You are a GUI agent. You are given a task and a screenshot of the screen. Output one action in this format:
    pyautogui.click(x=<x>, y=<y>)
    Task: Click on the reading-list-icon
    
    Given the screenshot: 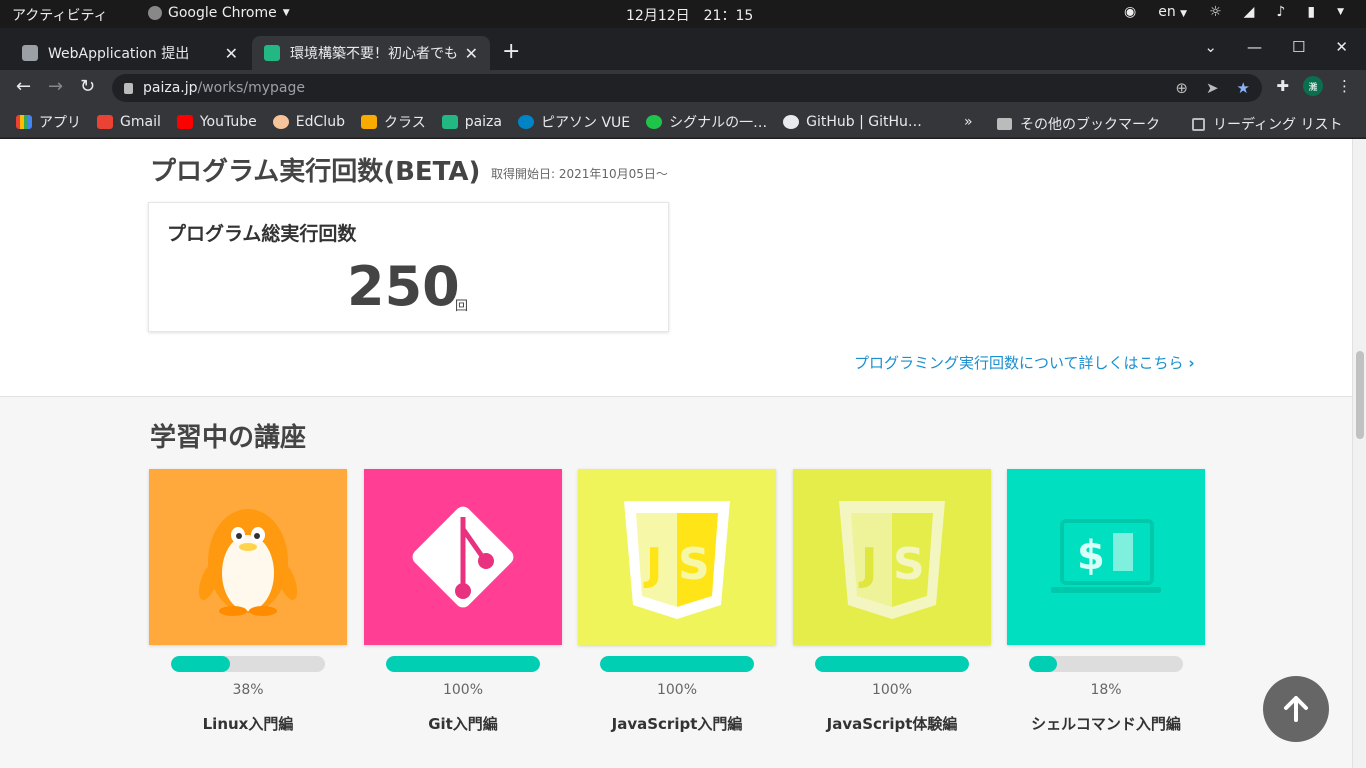 What is the action you would take?
    pyautogui.click(x=1198, y=124)
    